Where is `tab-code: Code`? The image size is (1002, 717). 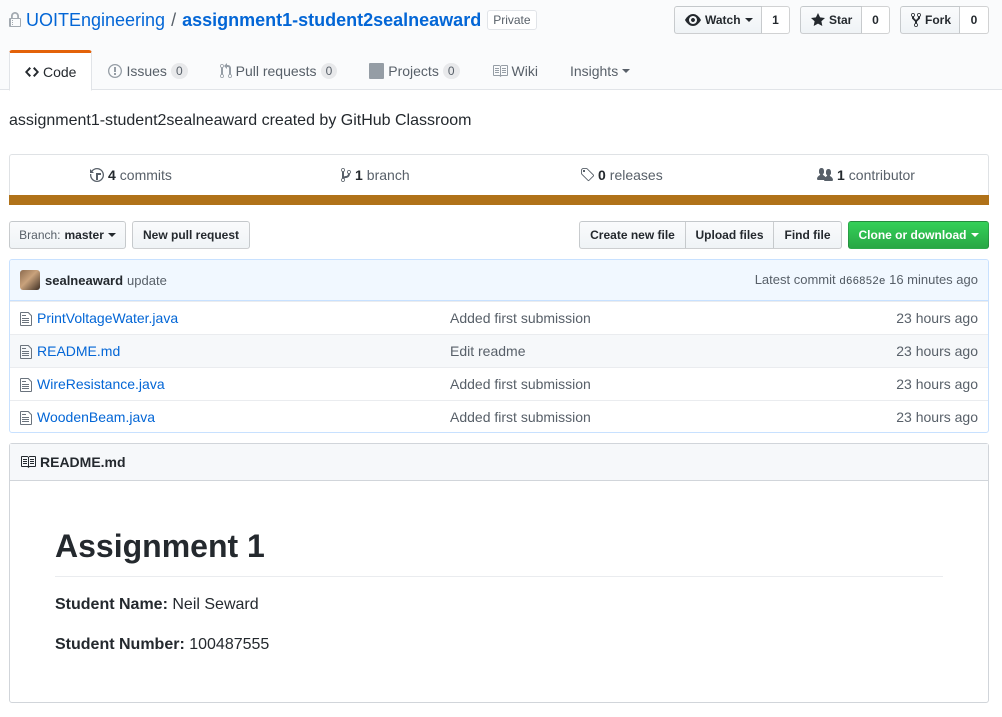 tab-code: Code is located at coordinates (51, 70).